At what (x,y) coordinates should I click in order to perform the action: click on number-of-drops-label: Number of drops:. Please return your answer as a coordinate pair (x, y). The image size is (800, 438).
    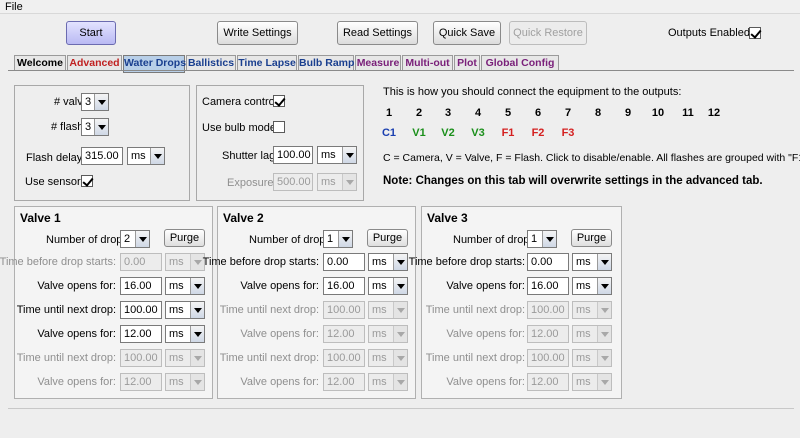
    Looking at the image, I should click on (291, 240).